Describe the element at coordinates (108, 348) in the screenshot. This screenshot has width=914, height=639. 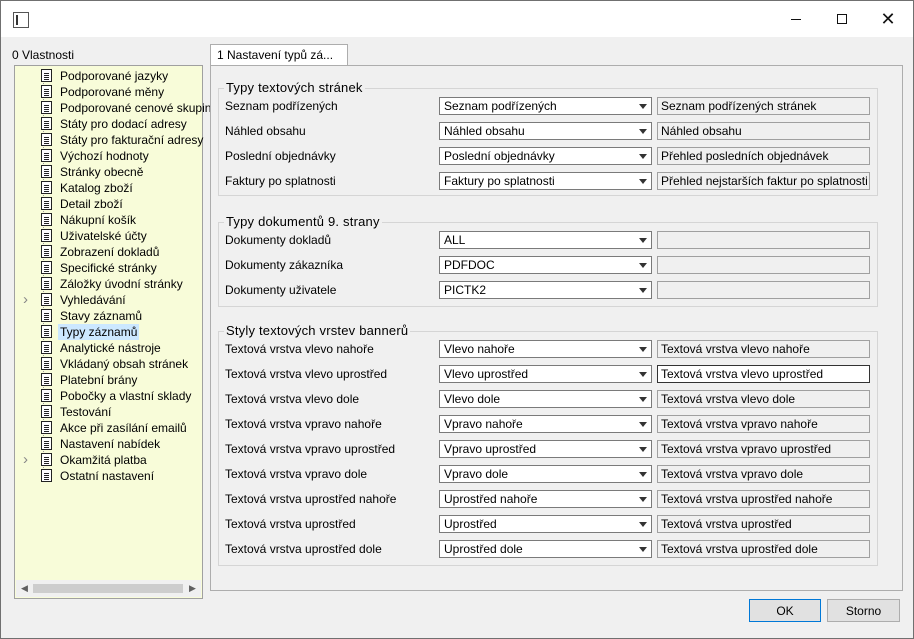
I see `tree-item: Analytické nástroje` at that location.